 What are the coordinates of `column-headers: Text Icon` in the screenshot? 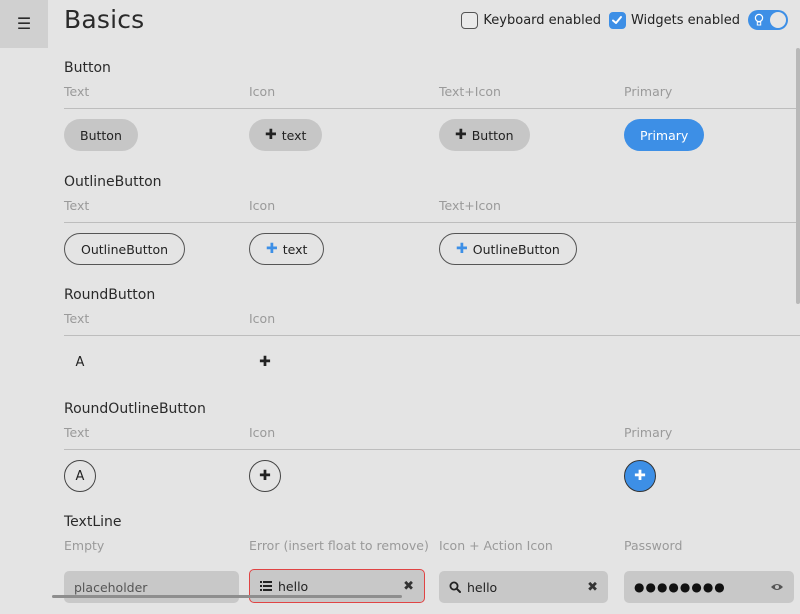 It's located at (432, 323).